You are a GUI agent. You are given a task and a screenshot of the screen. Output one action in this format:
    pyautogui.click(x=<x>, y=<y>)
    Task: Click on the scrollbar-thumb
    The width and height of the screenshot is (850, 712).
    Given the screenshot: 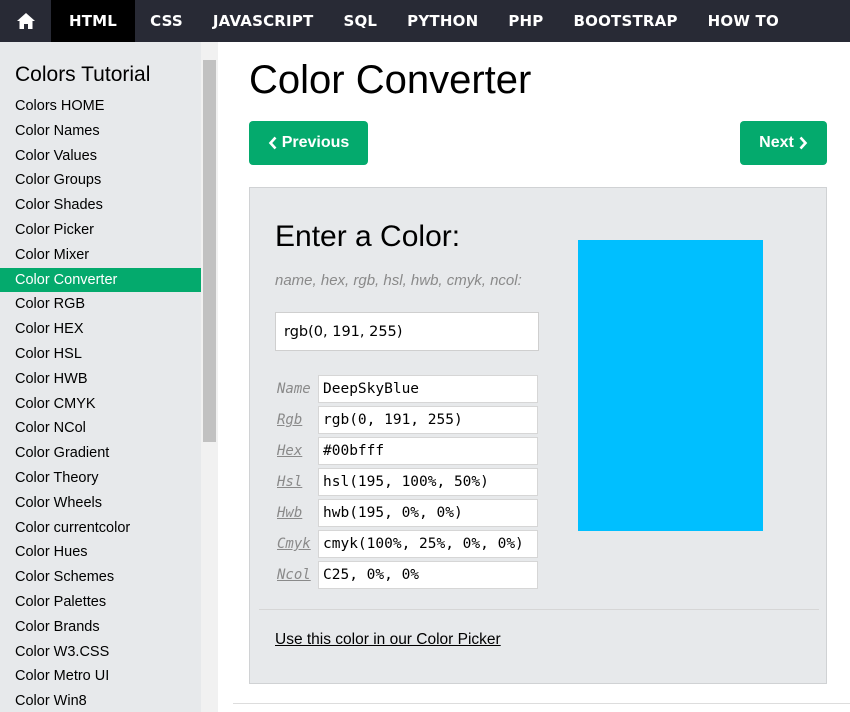 What is the action you would take?
    pyautogui.click(x=209, y=251)
    